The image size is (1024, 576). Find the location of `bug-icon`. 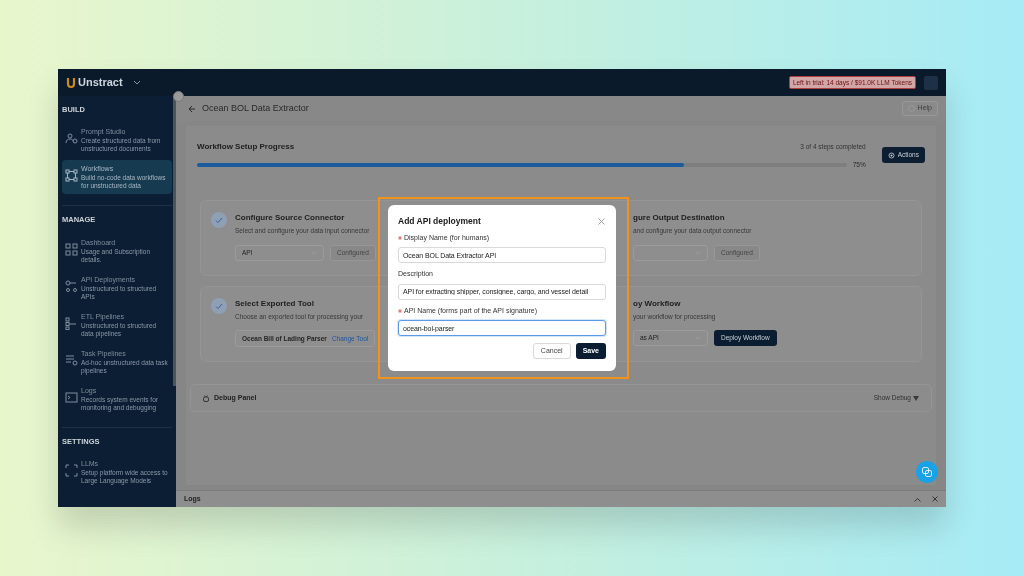

bug-icon is located at coordinates (206, 398).